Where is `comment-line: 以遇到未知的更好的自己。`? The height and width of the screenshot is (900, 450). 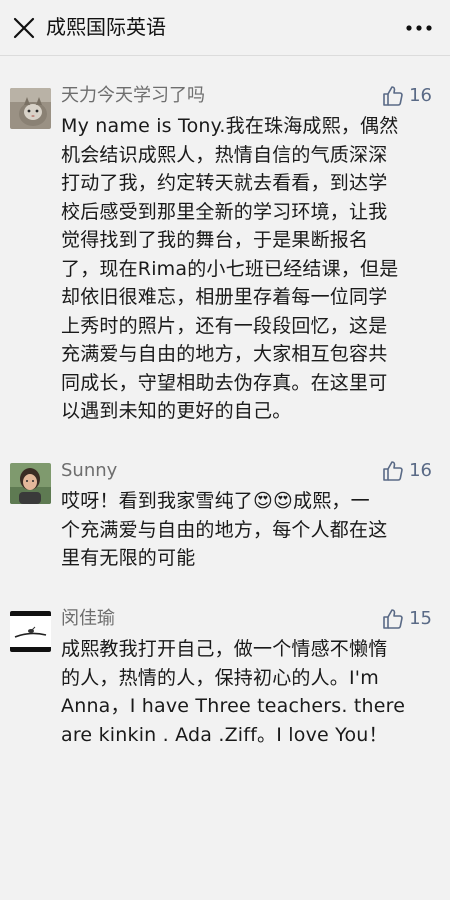
comment-line: 以遇到未知的更好的自己。 is located at coordinates (176, 411).